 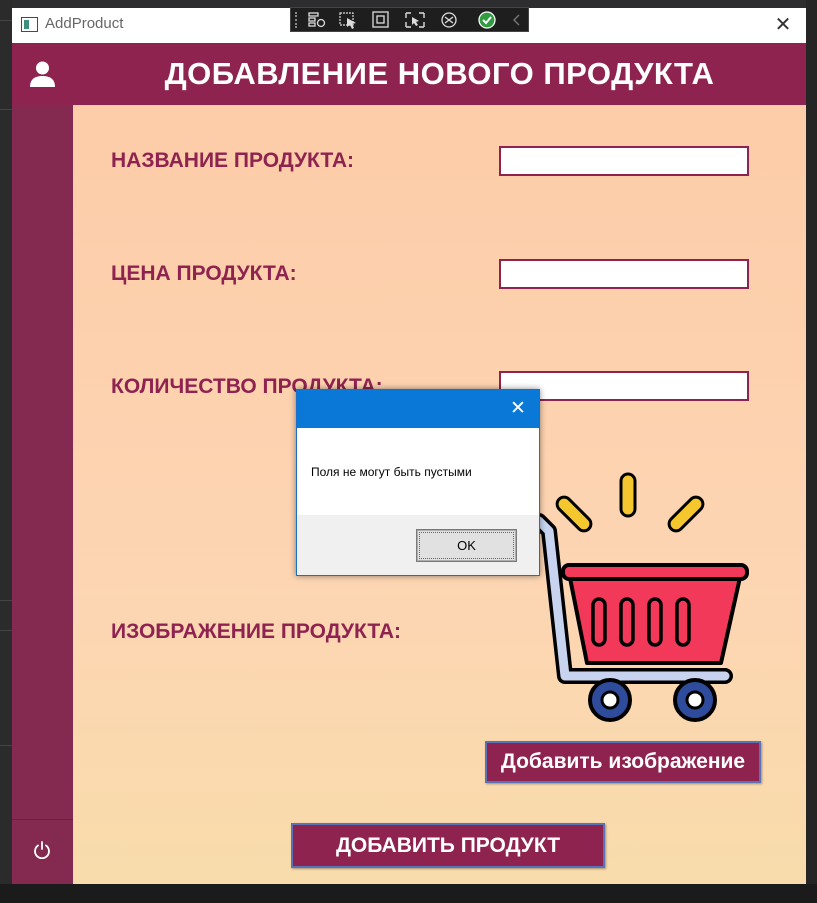 I want to click on app-icon, so click(x=29, y=24).